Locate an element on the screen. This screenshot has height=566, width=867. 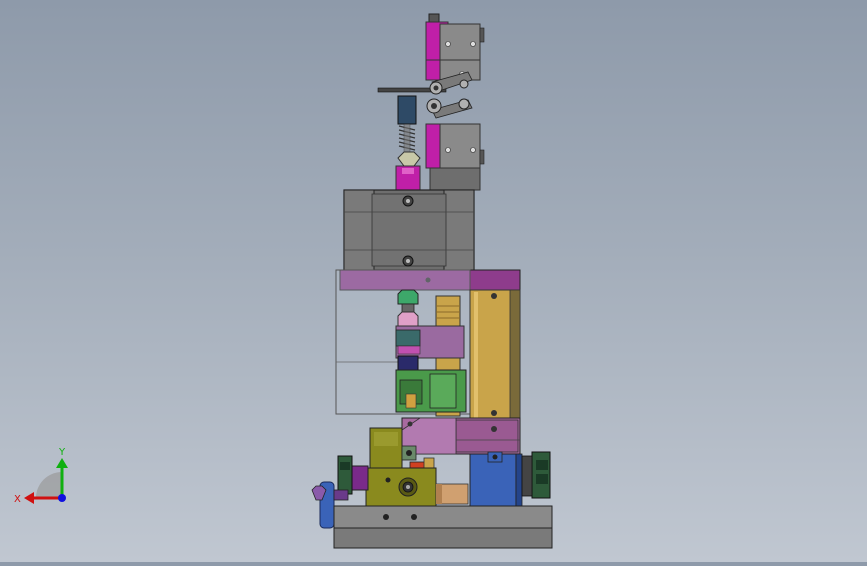
z-axis-dot is located at coordinates (62, 498).